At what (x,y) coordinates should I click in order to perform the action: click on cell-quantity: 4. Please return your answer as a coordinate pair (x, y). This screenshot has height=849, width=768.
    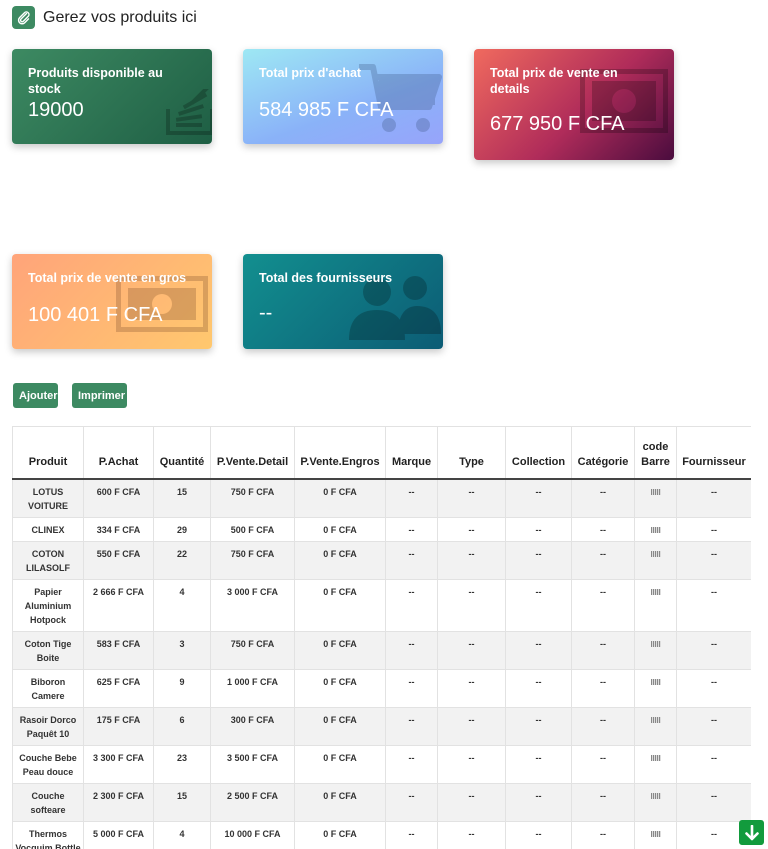
    Looking at the image, I should click on (182, 605).